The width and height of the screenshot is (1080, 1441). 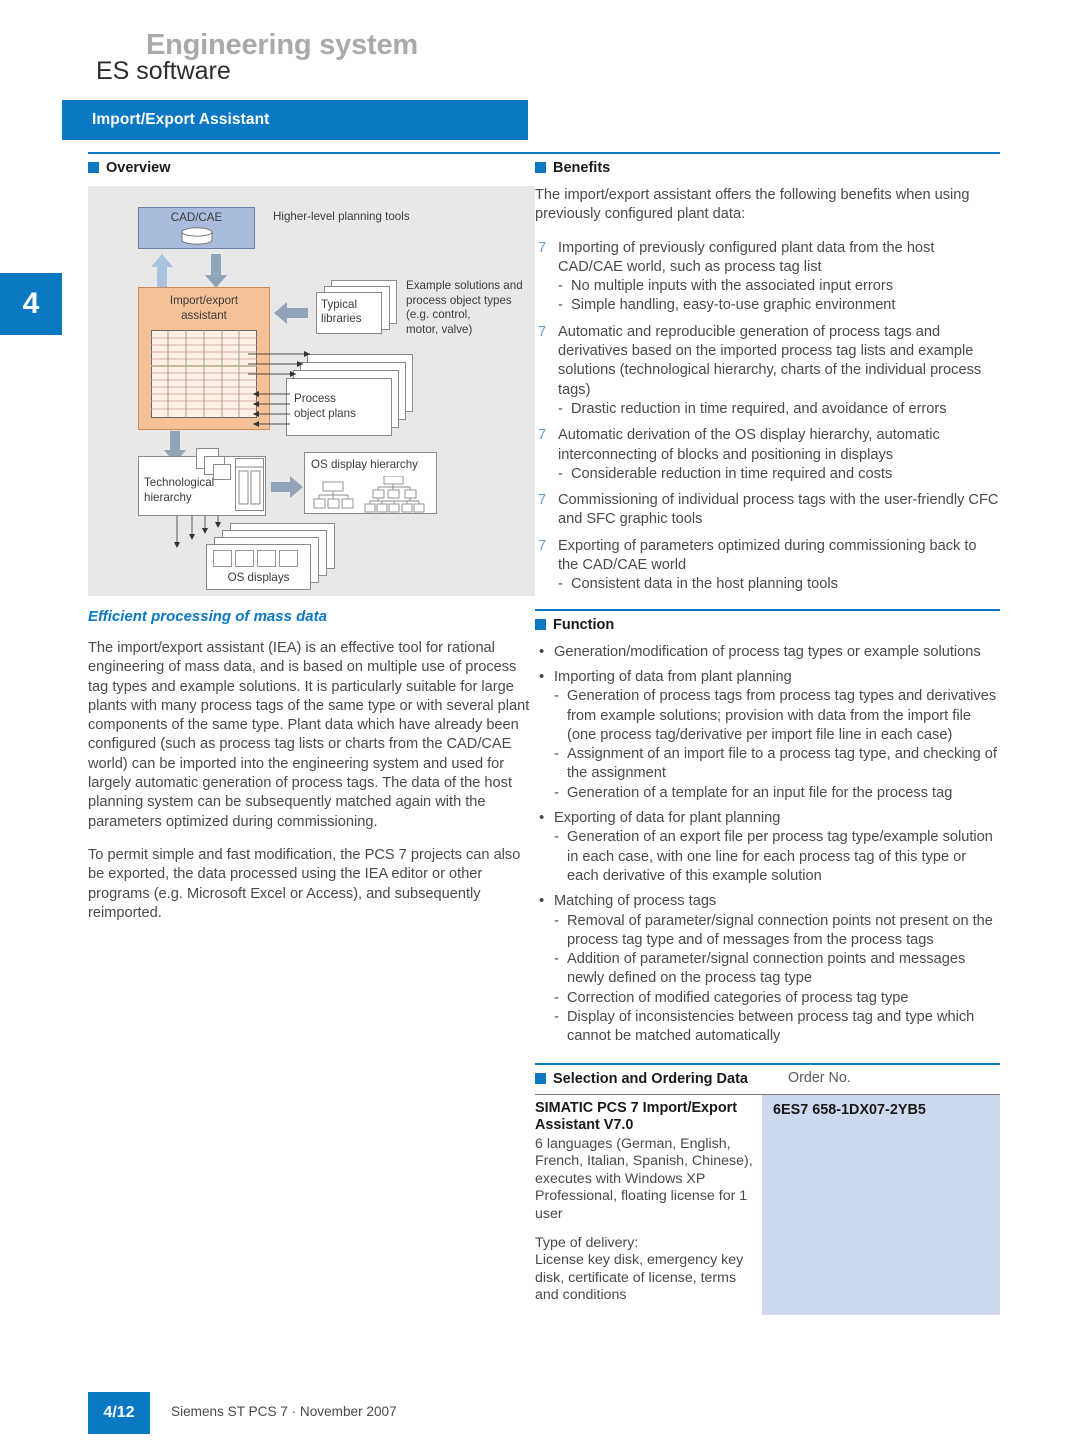 What do you see at coordinates (138, 168) in the screenshot?
I see `section-label: Overview` at bounding box center [138, 168].